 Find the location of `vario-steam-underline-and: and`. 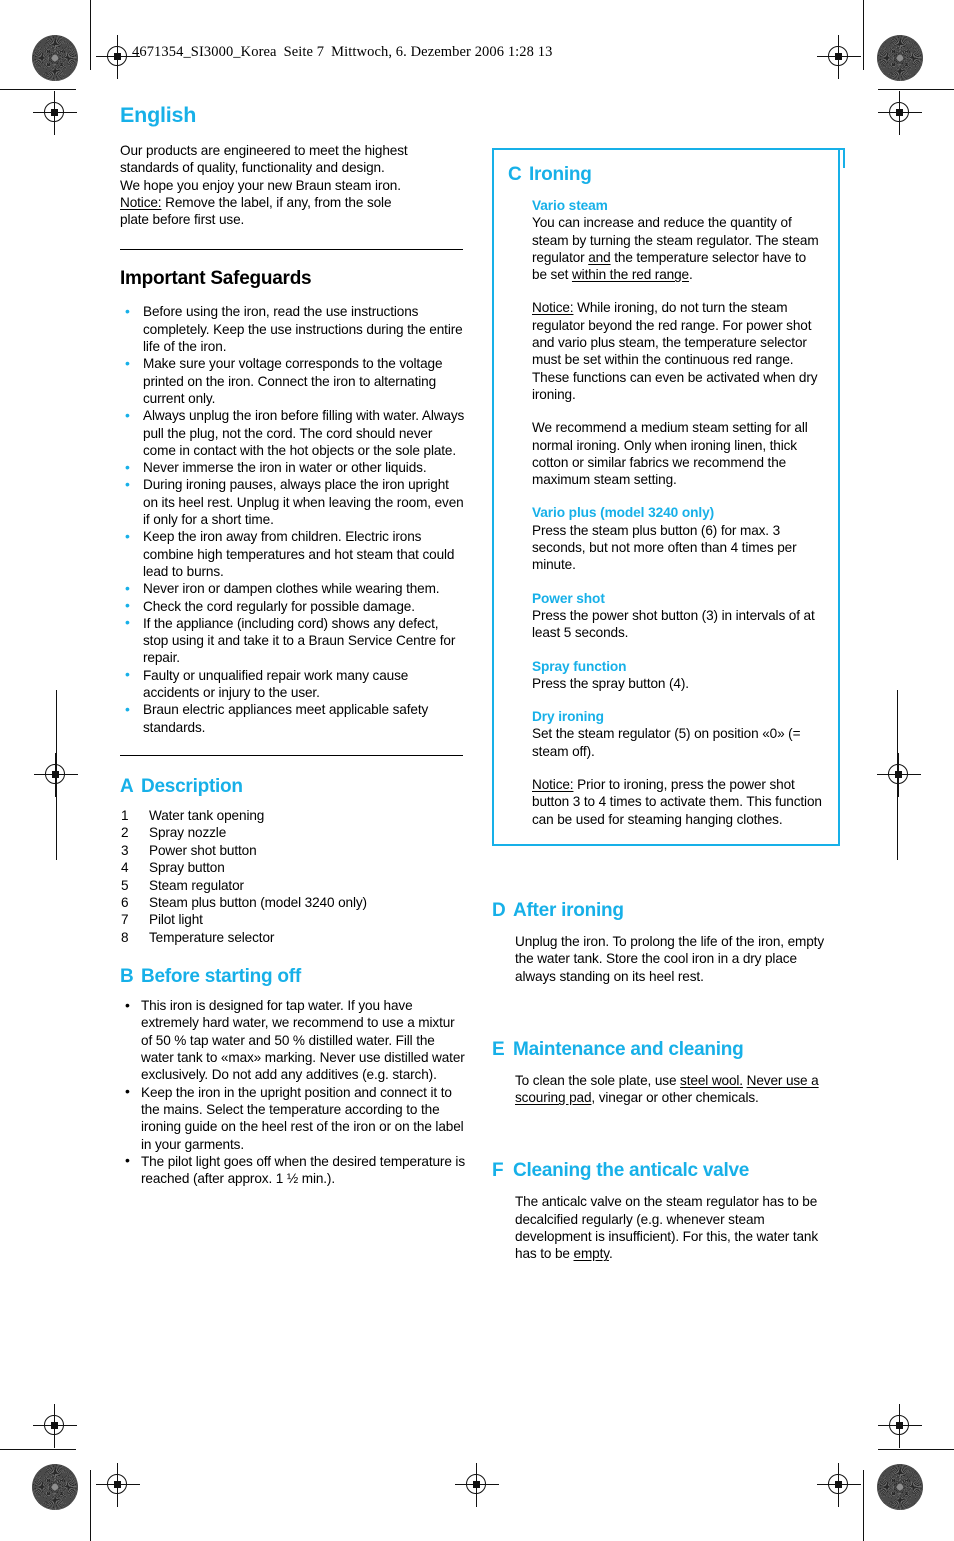

vario-steam-underline-and: and is located at coordinates (599, 257).